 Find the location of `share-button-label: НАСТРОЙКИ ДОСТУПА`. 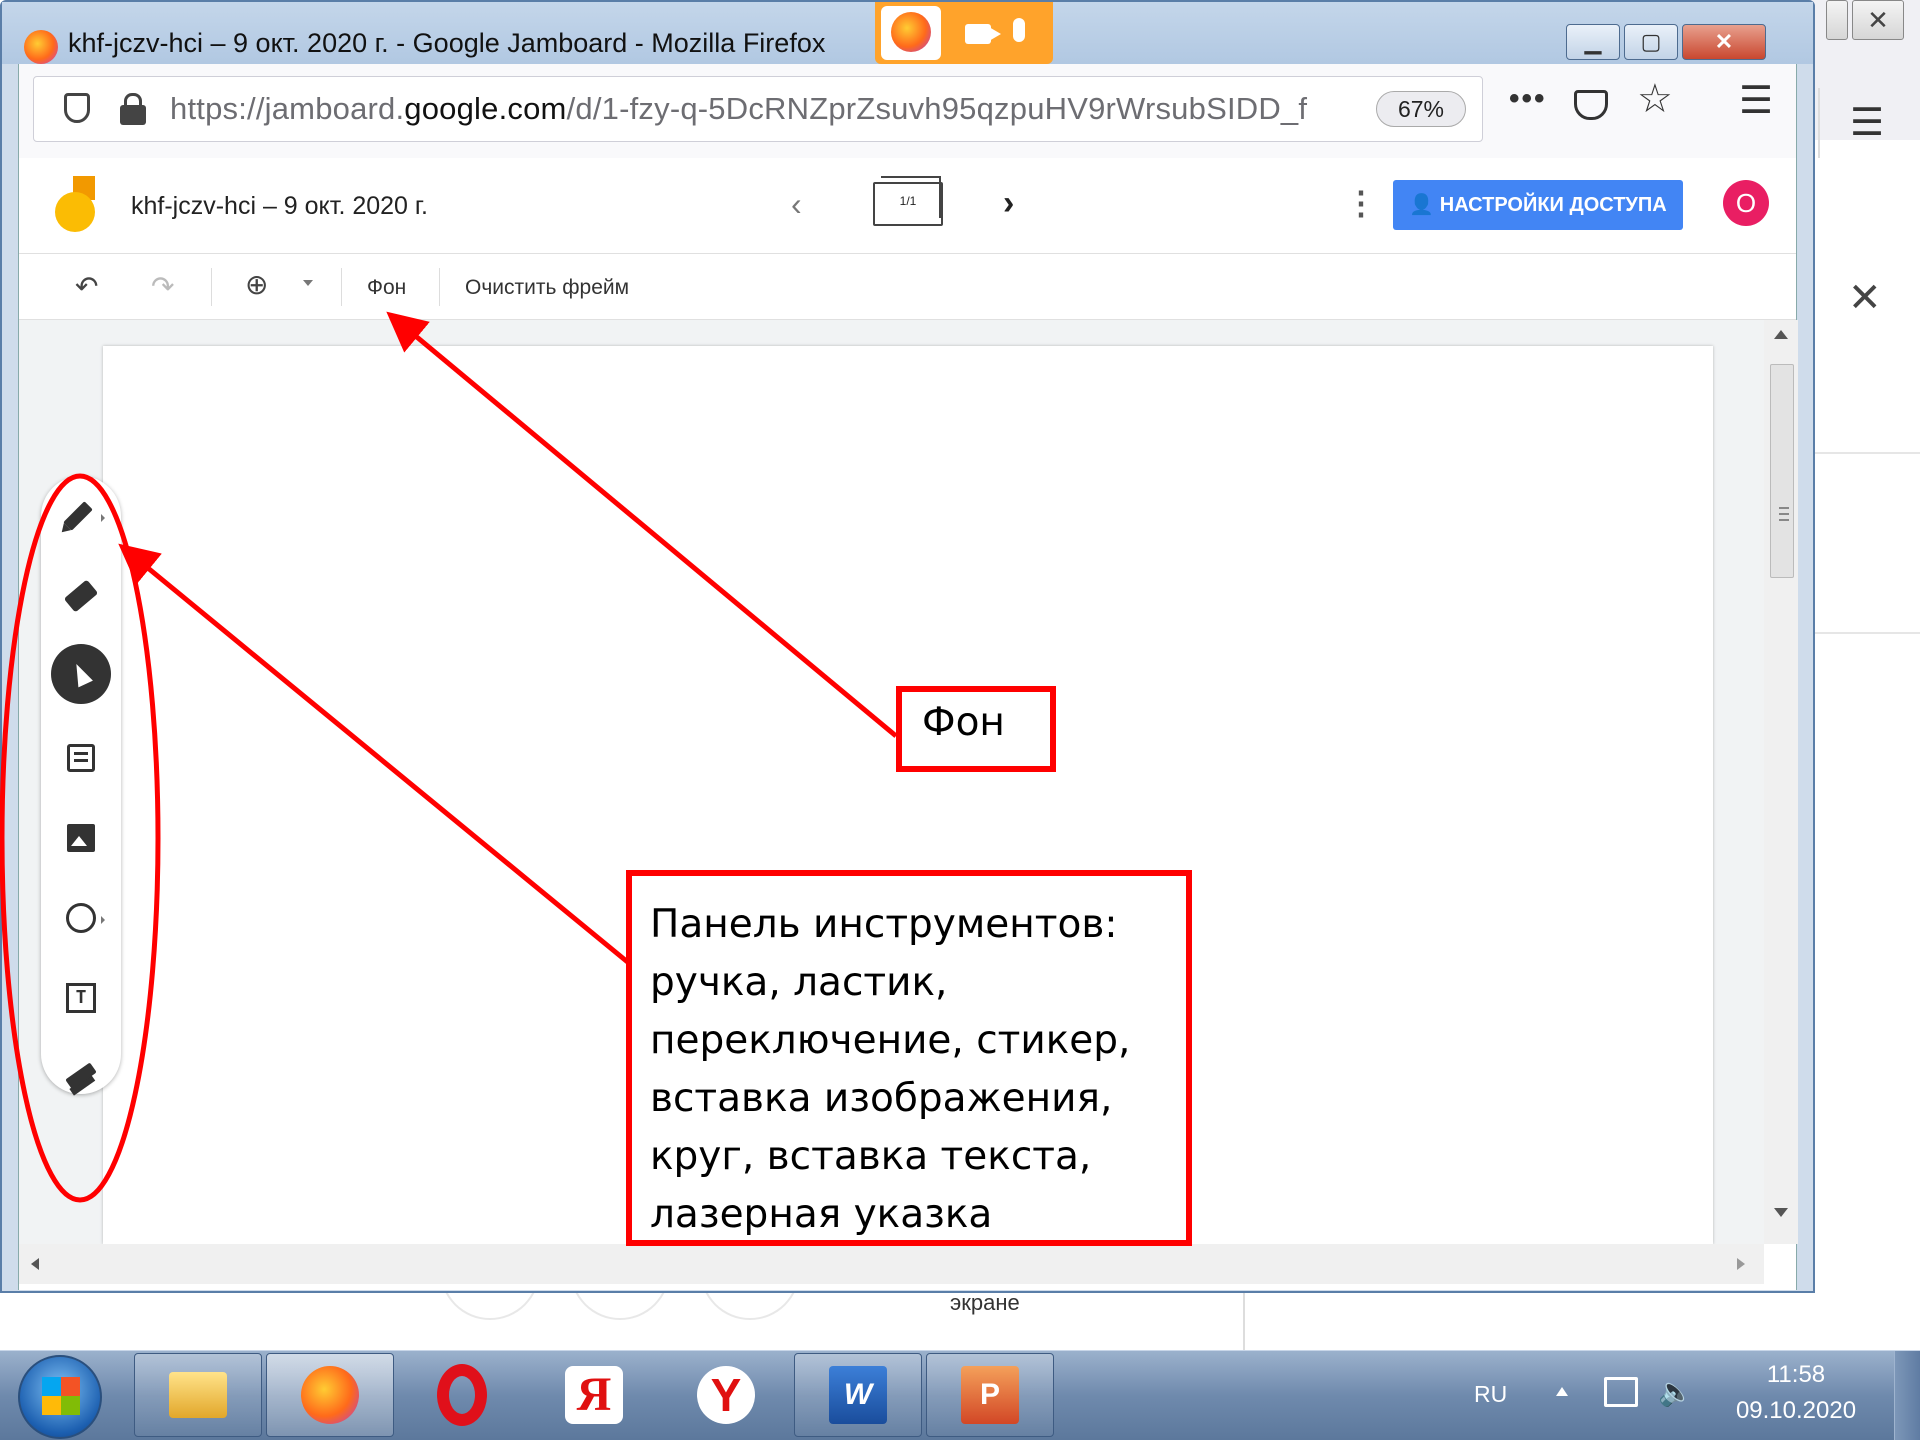

share-button-label: НАСТРОЙКИ ДОСТУПА is located at coordinates (1553, 205).